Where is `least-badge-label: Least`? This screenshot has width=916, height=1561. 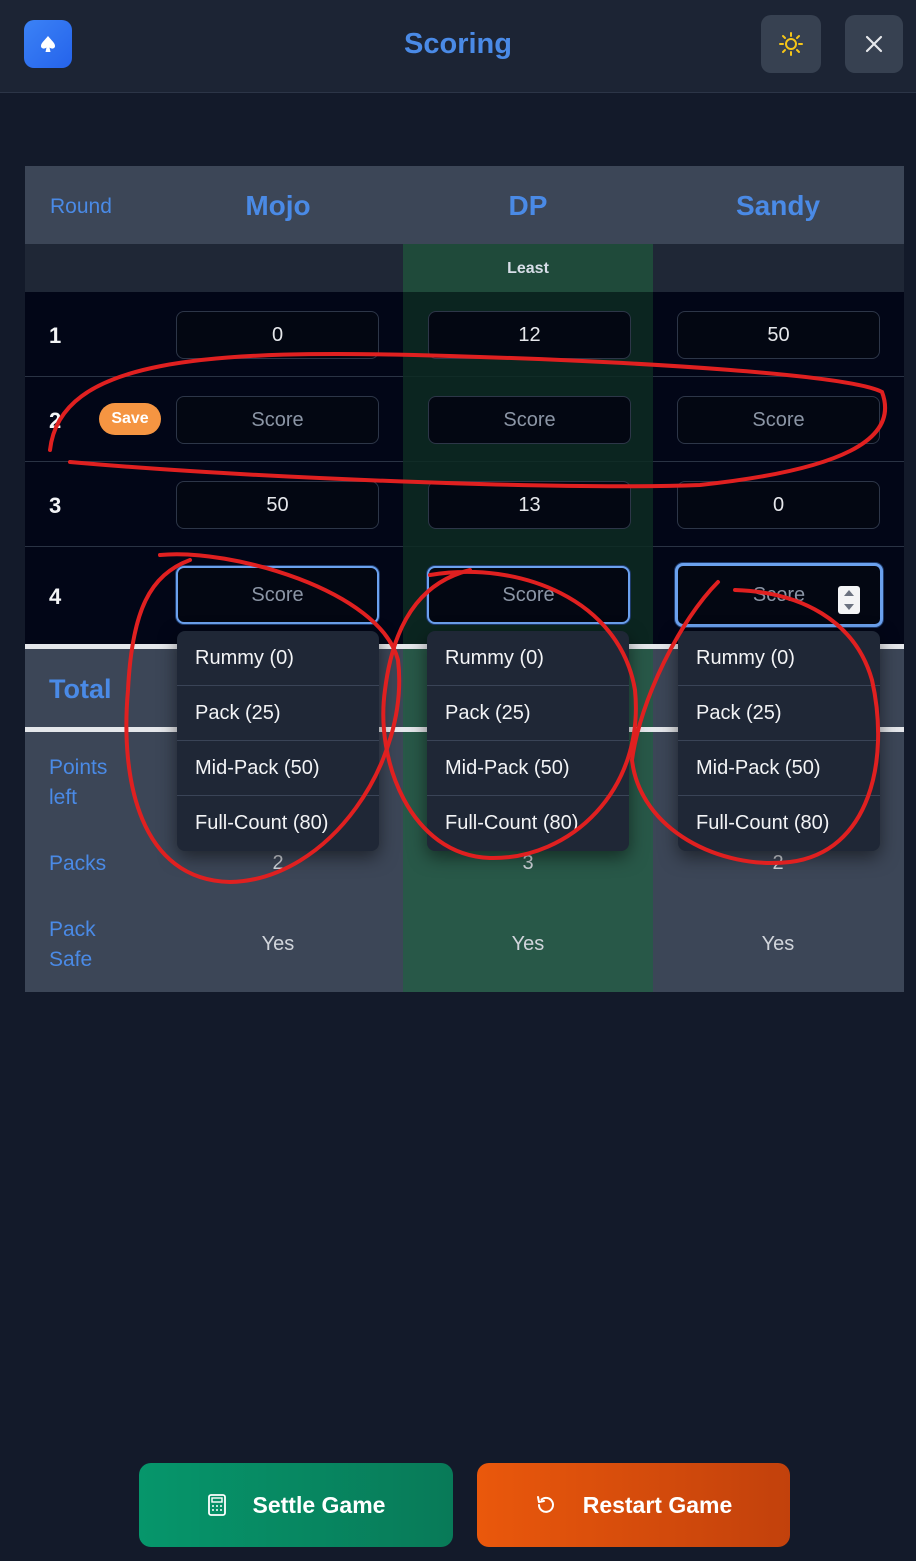 least-badge-label: Least is located at coordinates (528, 268).